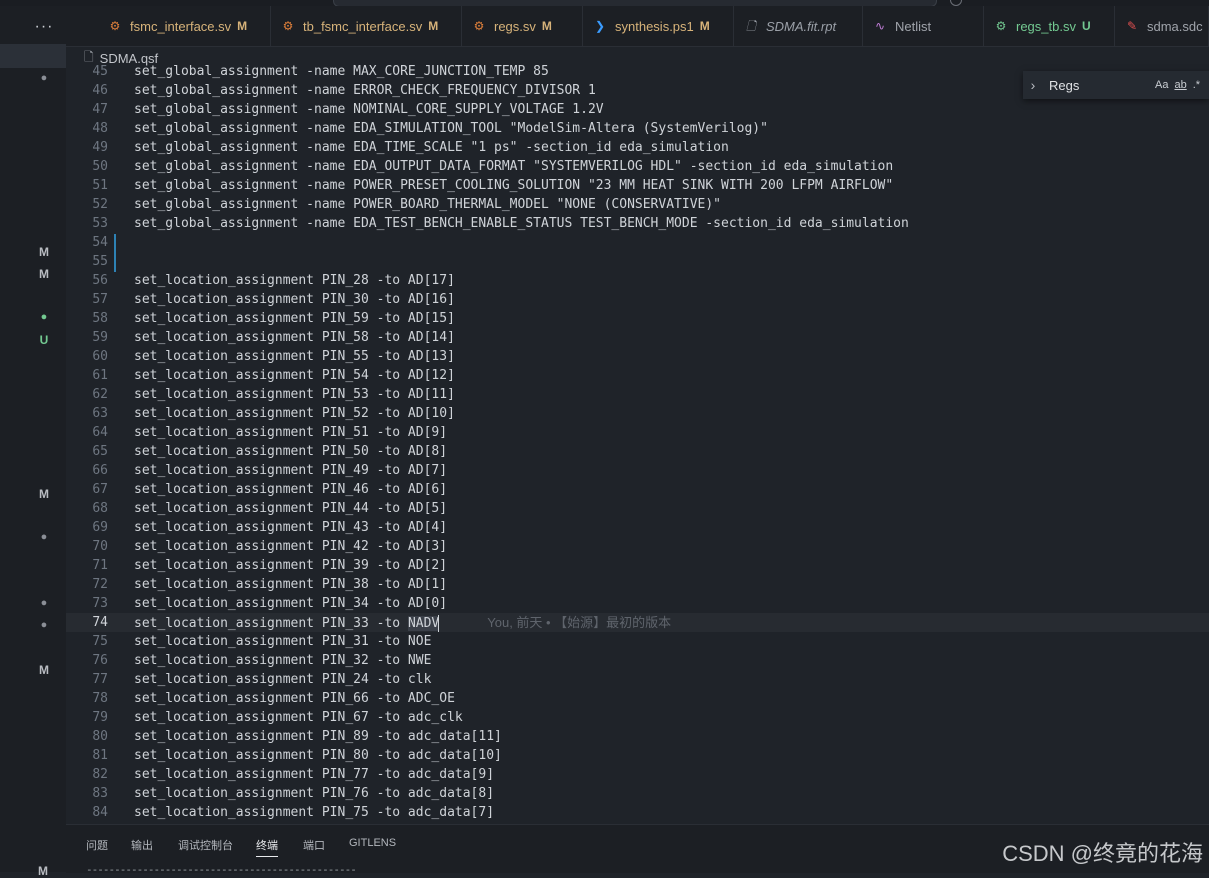 The height and width of the screenshot is (878, 1209). I want to click on panel-tab-3: 终端, so click(267, 847).